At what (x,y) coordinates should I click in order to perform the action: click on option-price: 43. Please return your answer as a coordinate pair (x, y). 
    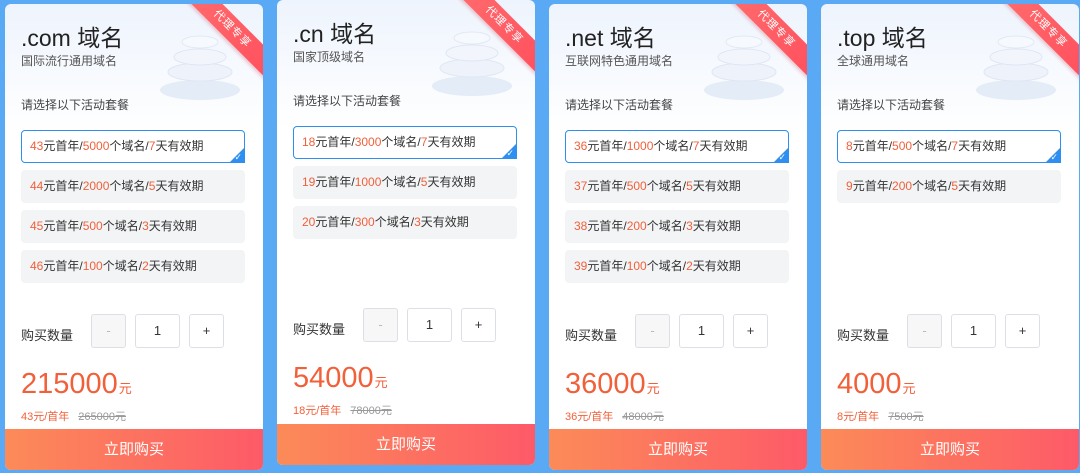
    Looking at the image, I should click on (37, 146).